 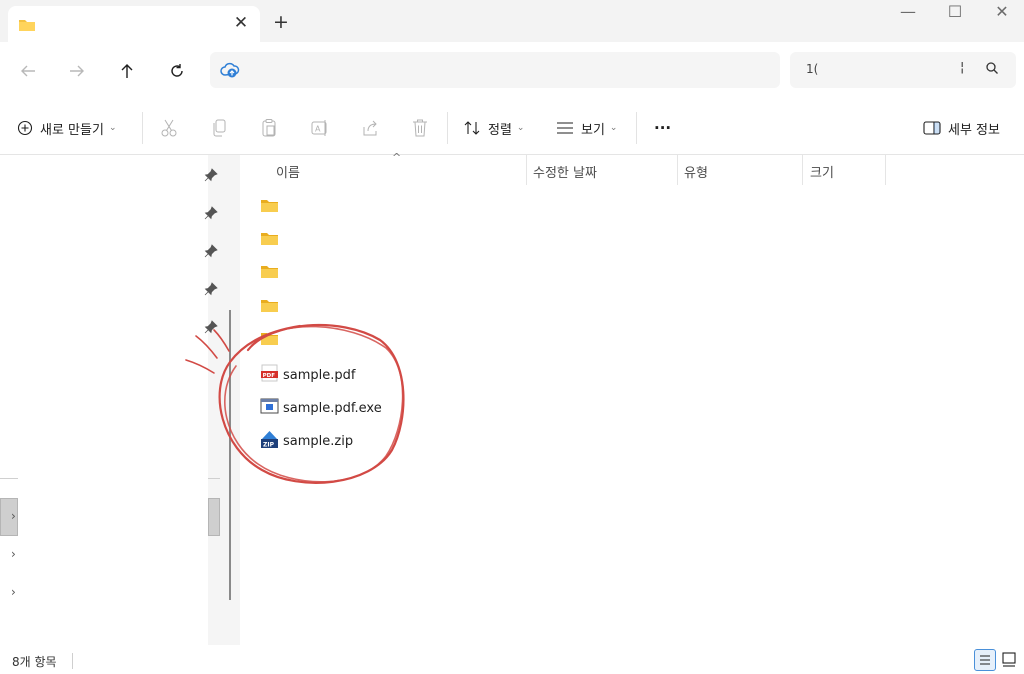 I want to click on column-header-modified: 수정한 날짜, so click(x=565, y=171).